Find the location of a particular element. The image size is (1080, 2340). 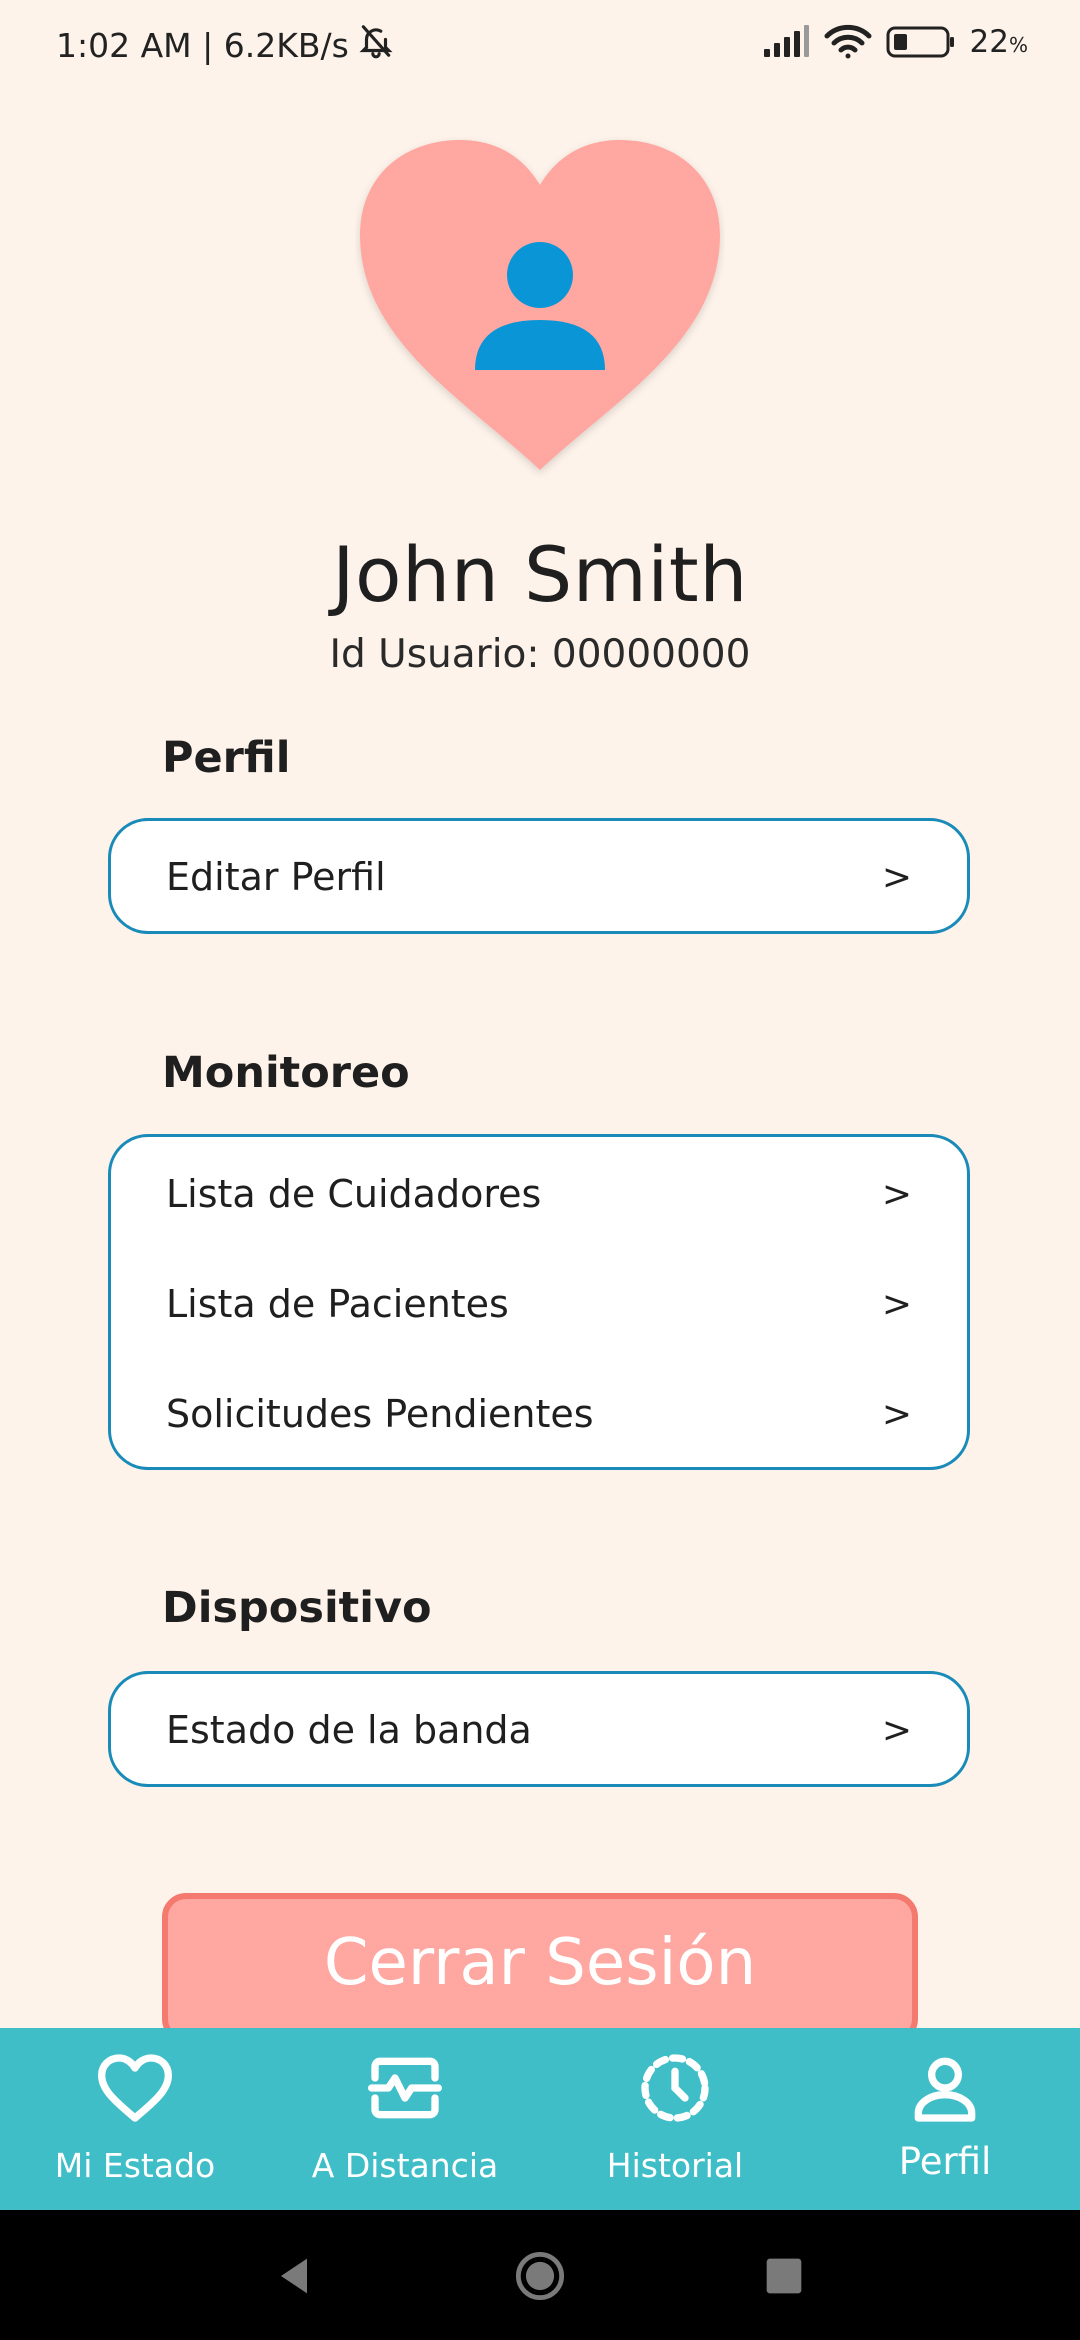

system-nav-bar is located at coordinates (540, 2275).